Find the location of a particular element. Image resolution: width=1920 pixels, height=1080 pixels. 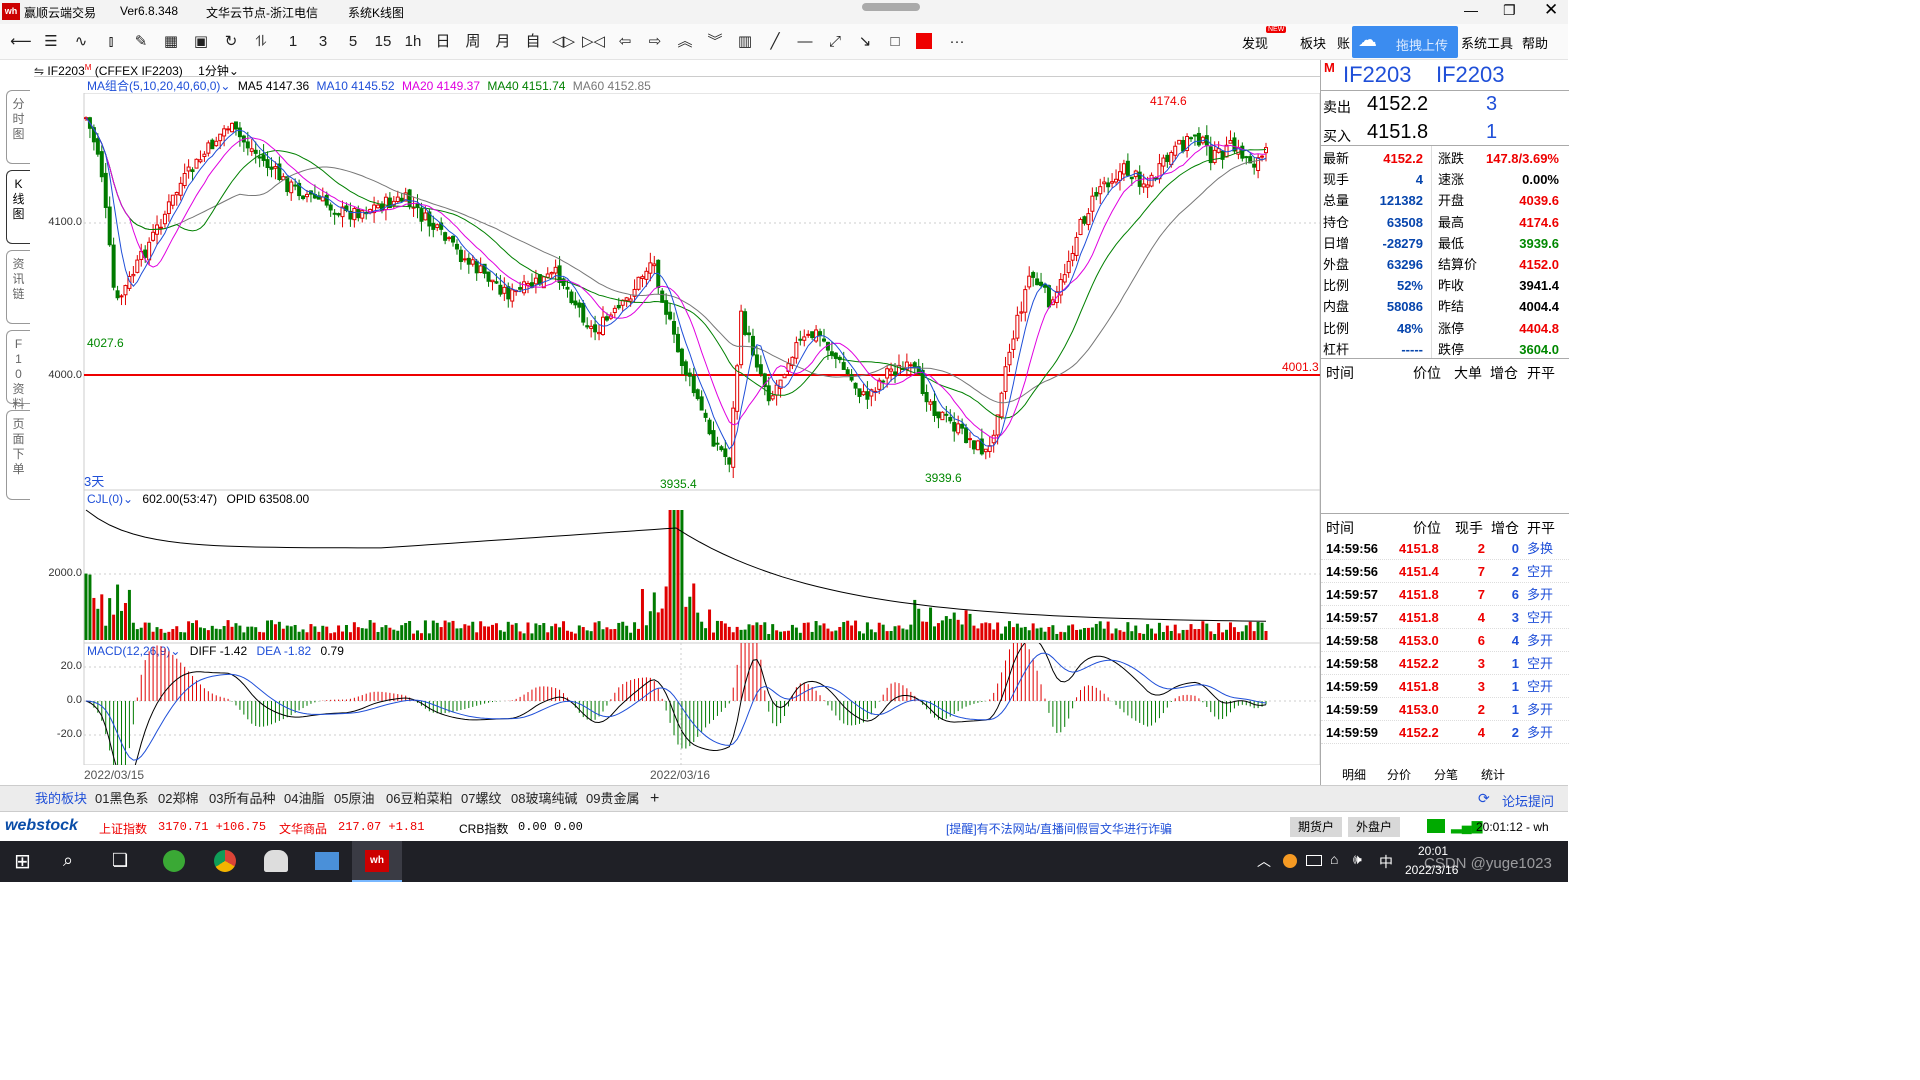

back-icon: ⟵ is located at coordinates (21, 42).